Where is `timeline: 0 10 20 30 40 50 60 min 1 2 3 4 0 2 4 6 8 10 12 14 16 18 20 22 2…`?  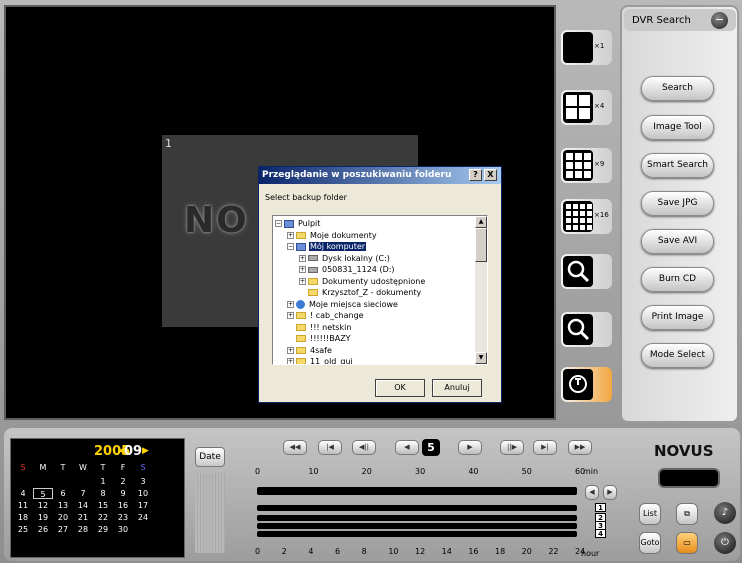 timeline: 0 10 20 30 40 50 60 min 1 2 3 4 0 2 4 6 8 10 12 14 16 18 20 22 2… is located at coordinates (435, 512).